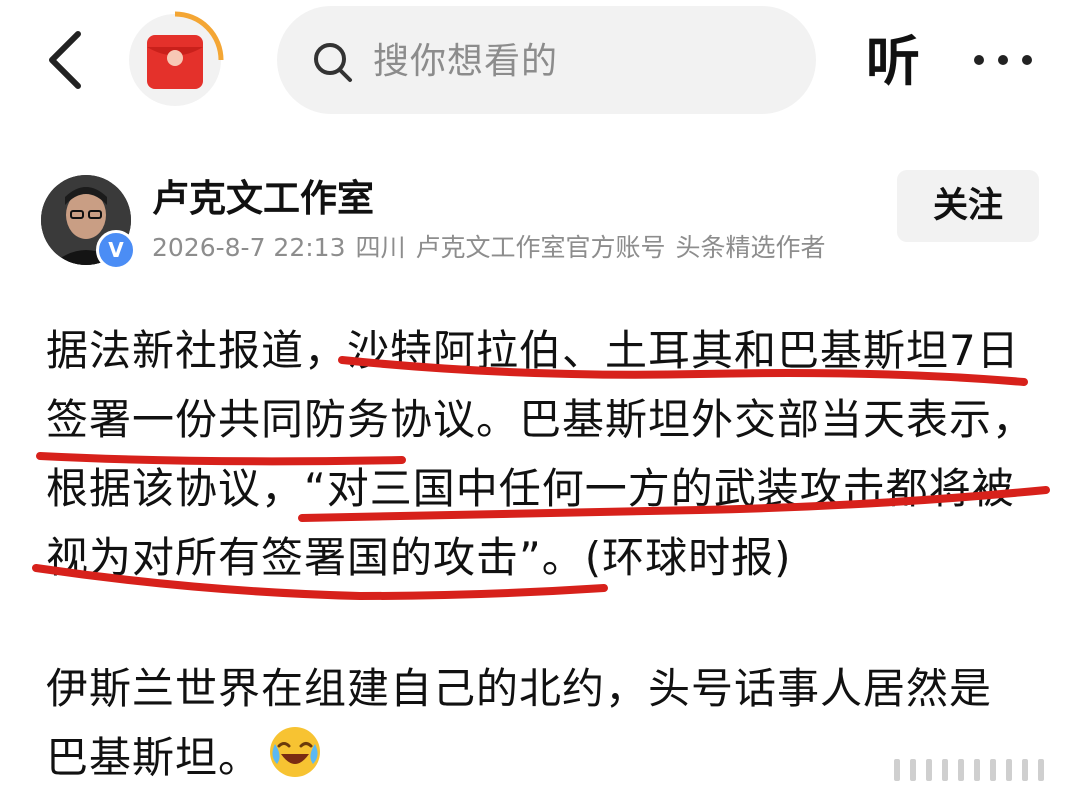 The width and height of the screenshot is (1080, 802). I want to click on verified-badge-icon: V, so click(116, 250).